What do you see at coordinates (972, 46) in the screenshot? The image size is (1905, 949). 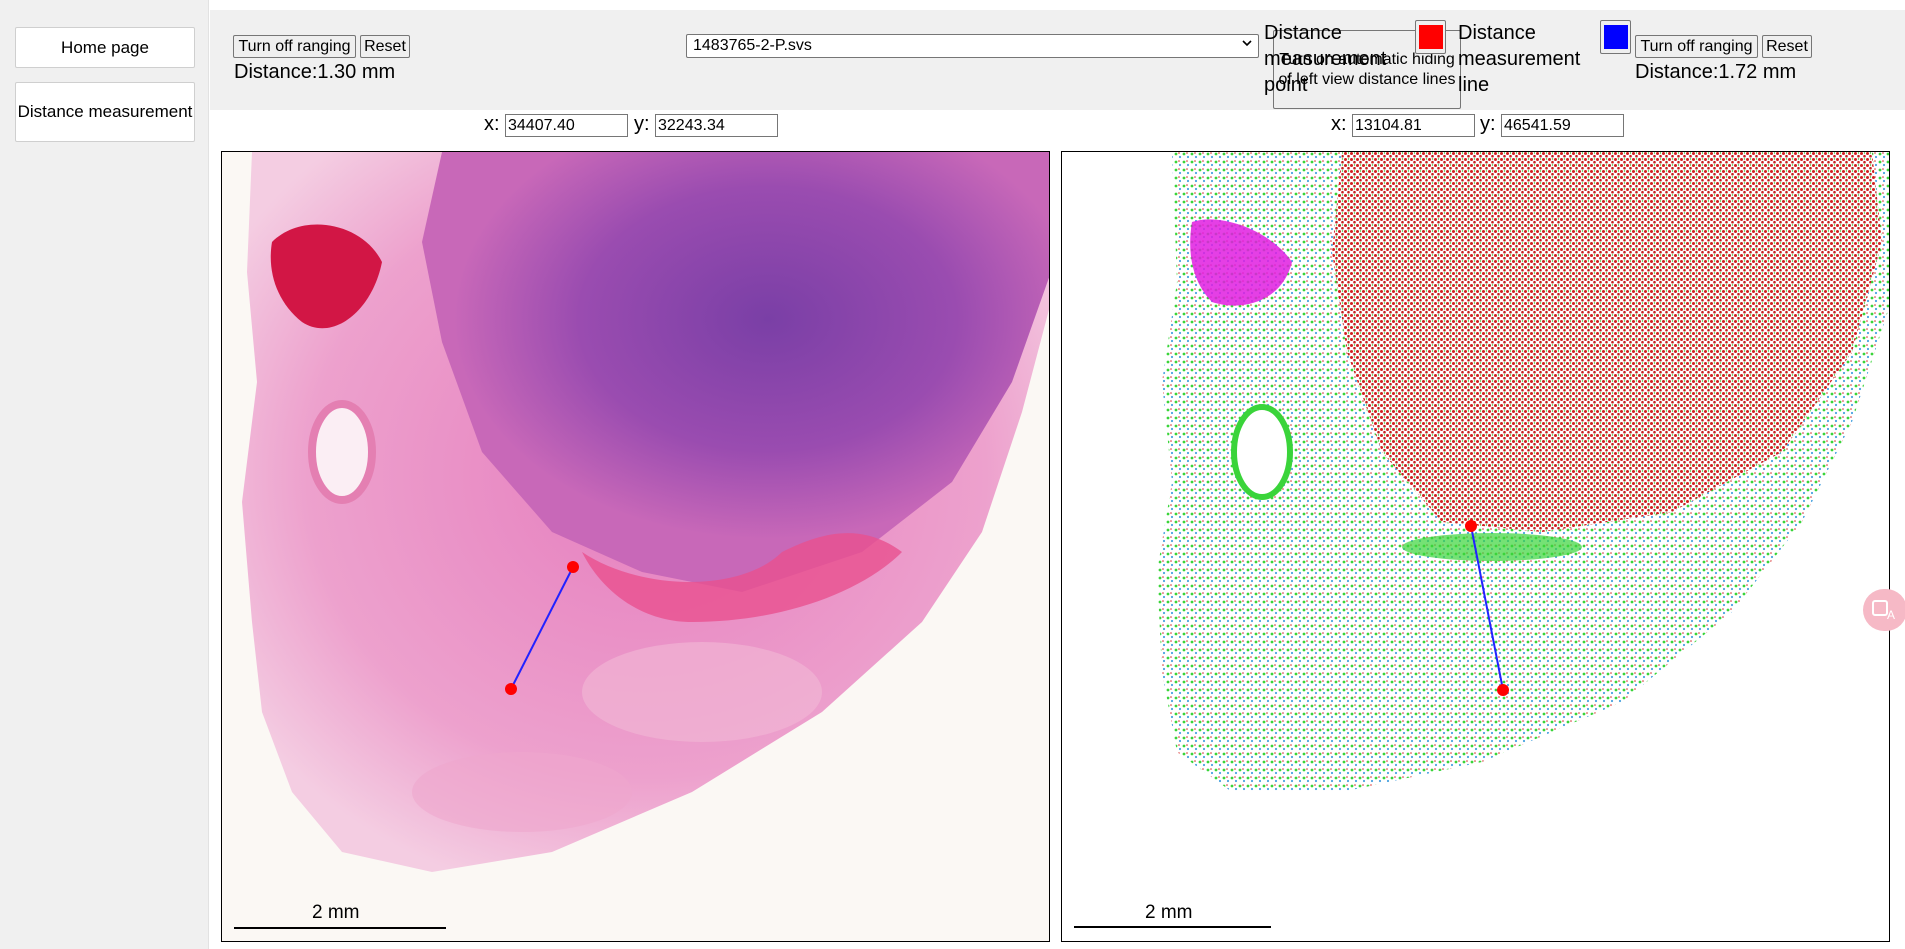 I see `file-select: 1483765-2-P.svs` at bounding box center [972, 46].